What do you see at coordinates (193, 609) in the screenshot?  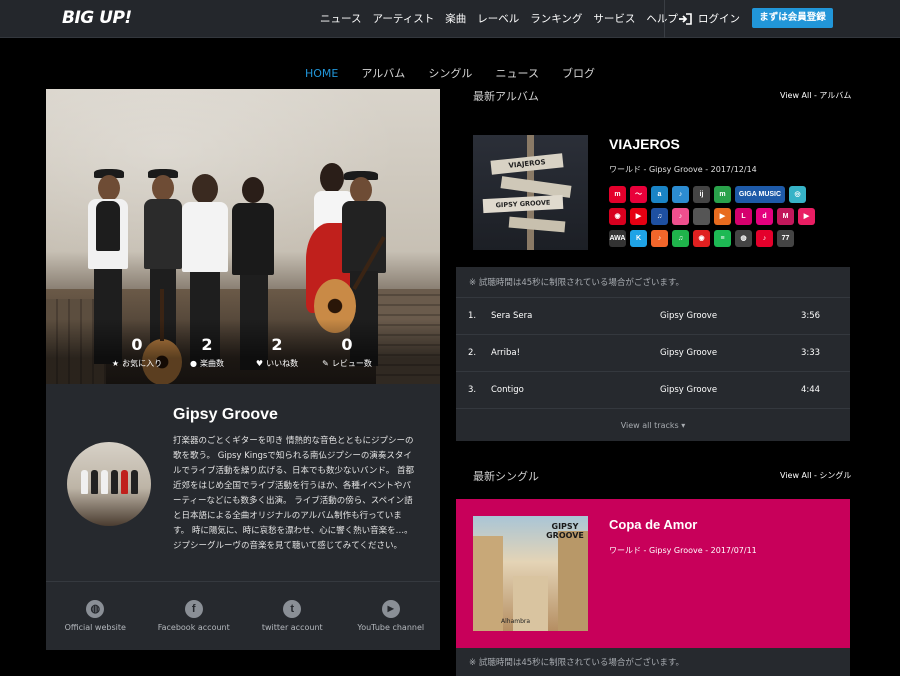 I see `facebook-icon: f` at bounding box center [193, 609].